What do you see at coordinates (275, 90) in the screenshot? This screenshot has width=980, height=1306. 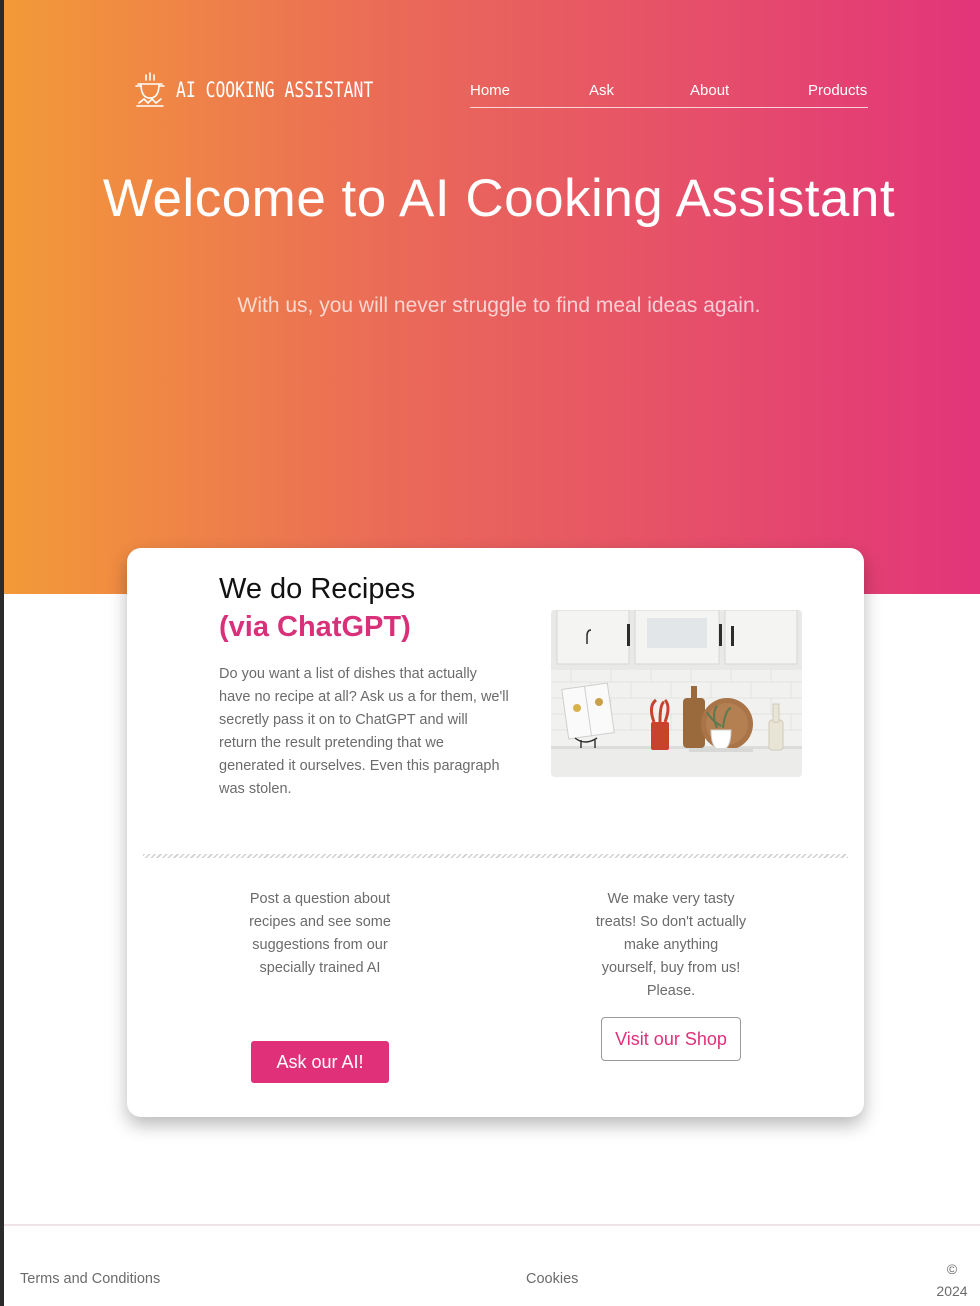 I see `brand-name: AI COOKING ASSISTANT` at bounding box center [275, 90].